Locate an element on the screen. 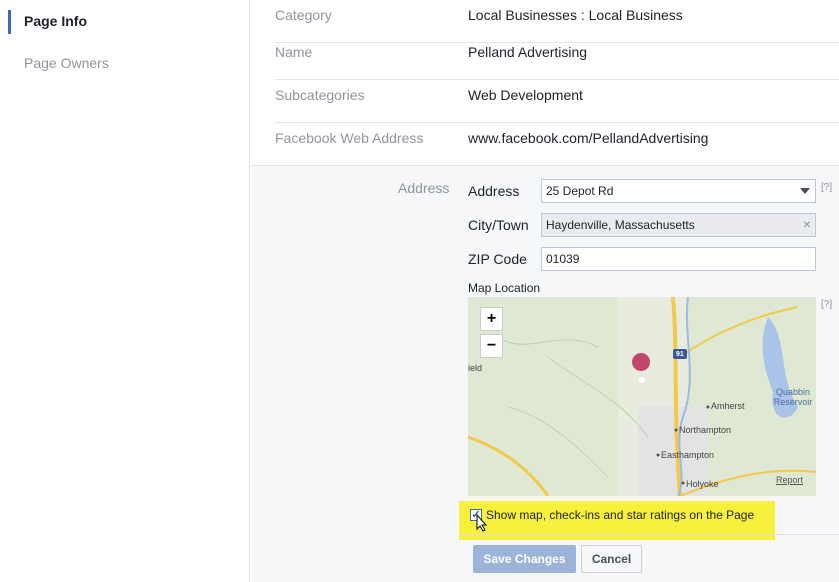  divider is located at coordinates (649, 534).